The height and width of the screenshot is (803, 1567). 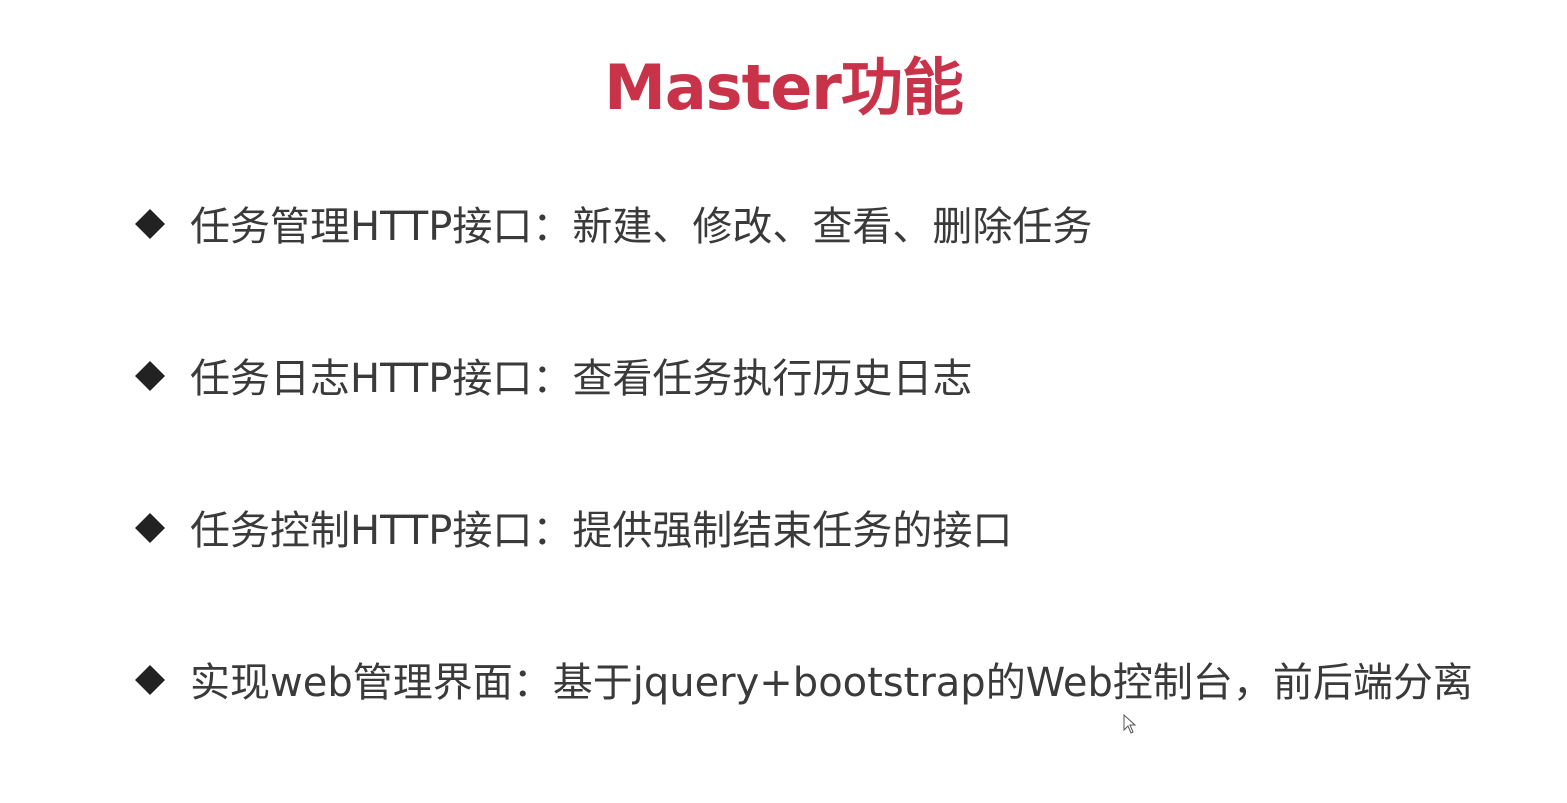 What do you see at coordinates (641, 227) in the screenshot?
I see `list-item-text: 任务管理HTTP接口：新建、修改、查看、删除任务` at bounding box center [641, 227].